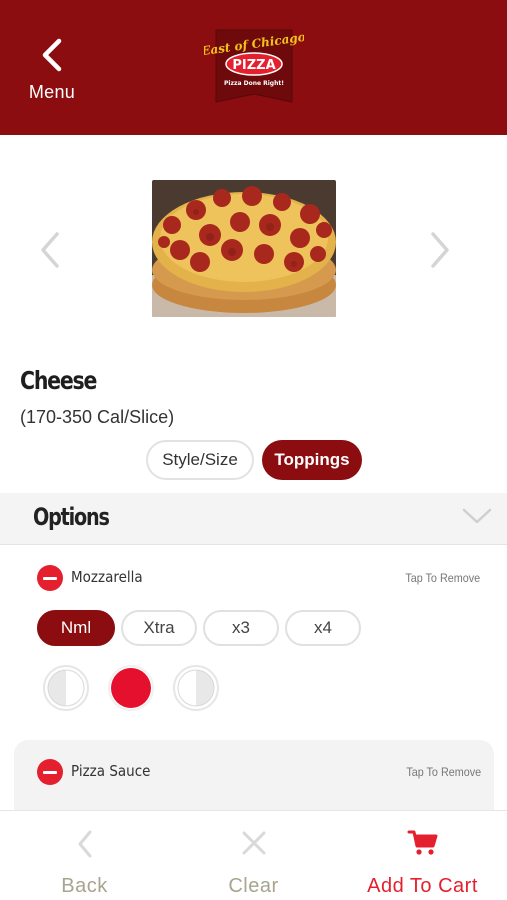 The height and width of the screenshot is (900, 507). I want to click on clear-button: Clear, so click(253, 855).